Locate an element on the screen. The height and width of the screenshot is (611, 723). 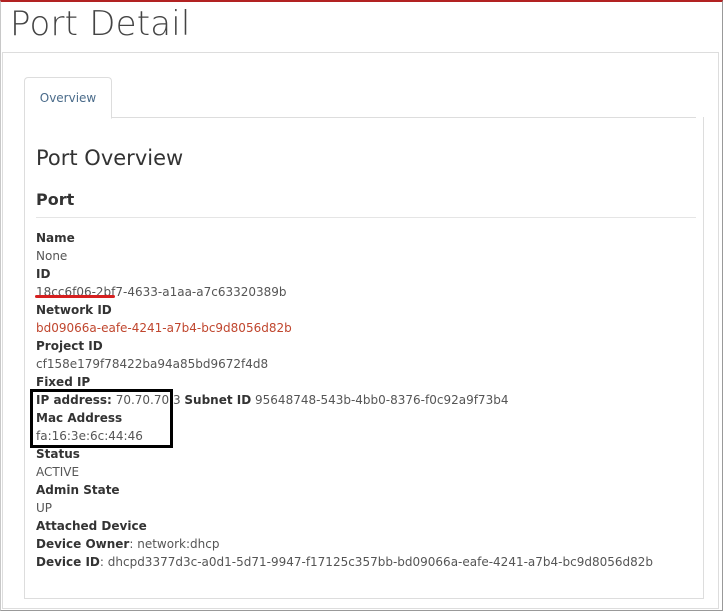
id-label: ID is located at coordinates (43, 274).